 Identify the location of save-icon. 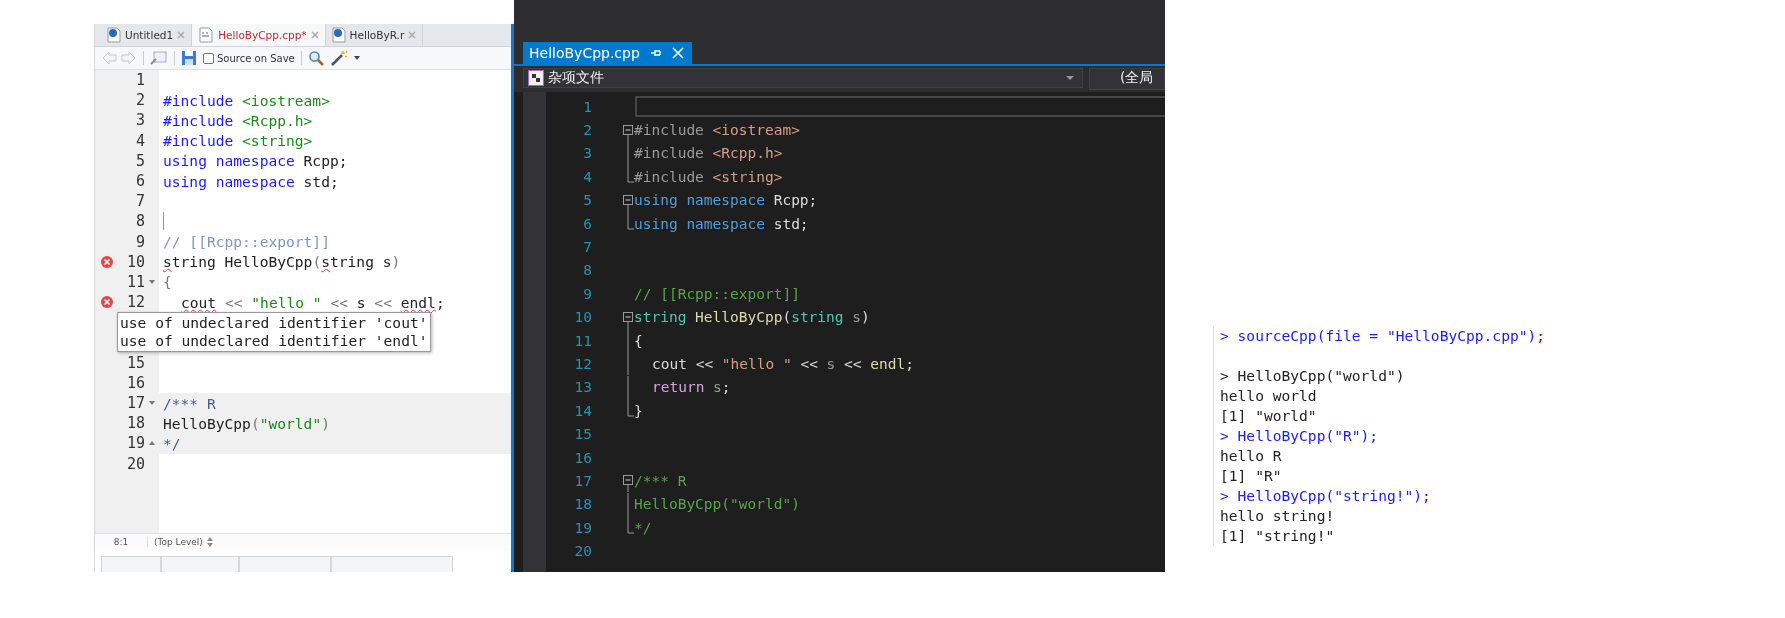
(189, 58).